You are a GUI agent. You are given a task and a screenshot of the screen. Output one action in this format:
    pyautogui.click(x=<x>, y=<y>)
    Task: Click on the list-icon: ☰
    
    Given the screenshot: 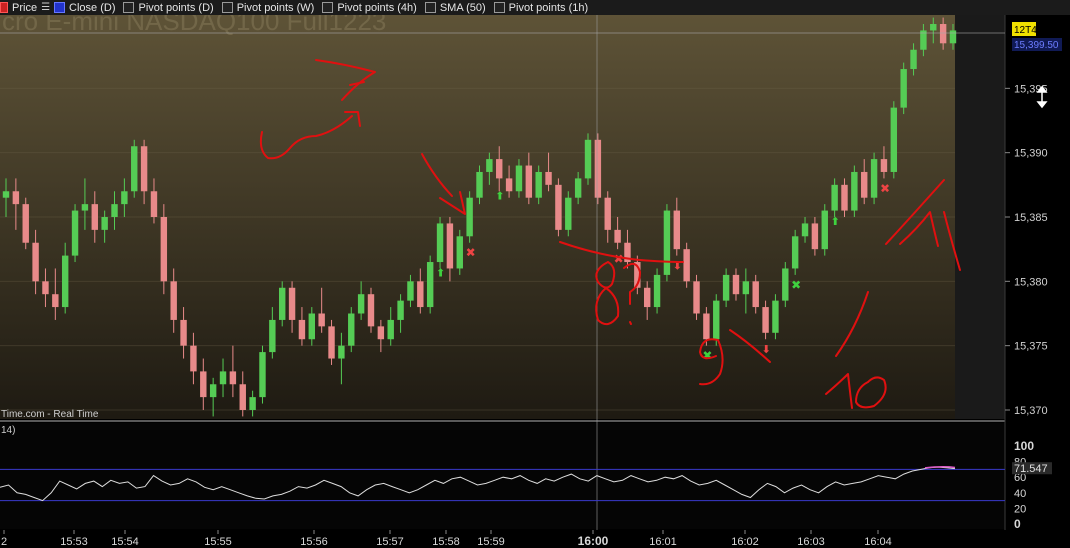 What is the action you would take?
    pyautogui.click(x=45, y=7)
    